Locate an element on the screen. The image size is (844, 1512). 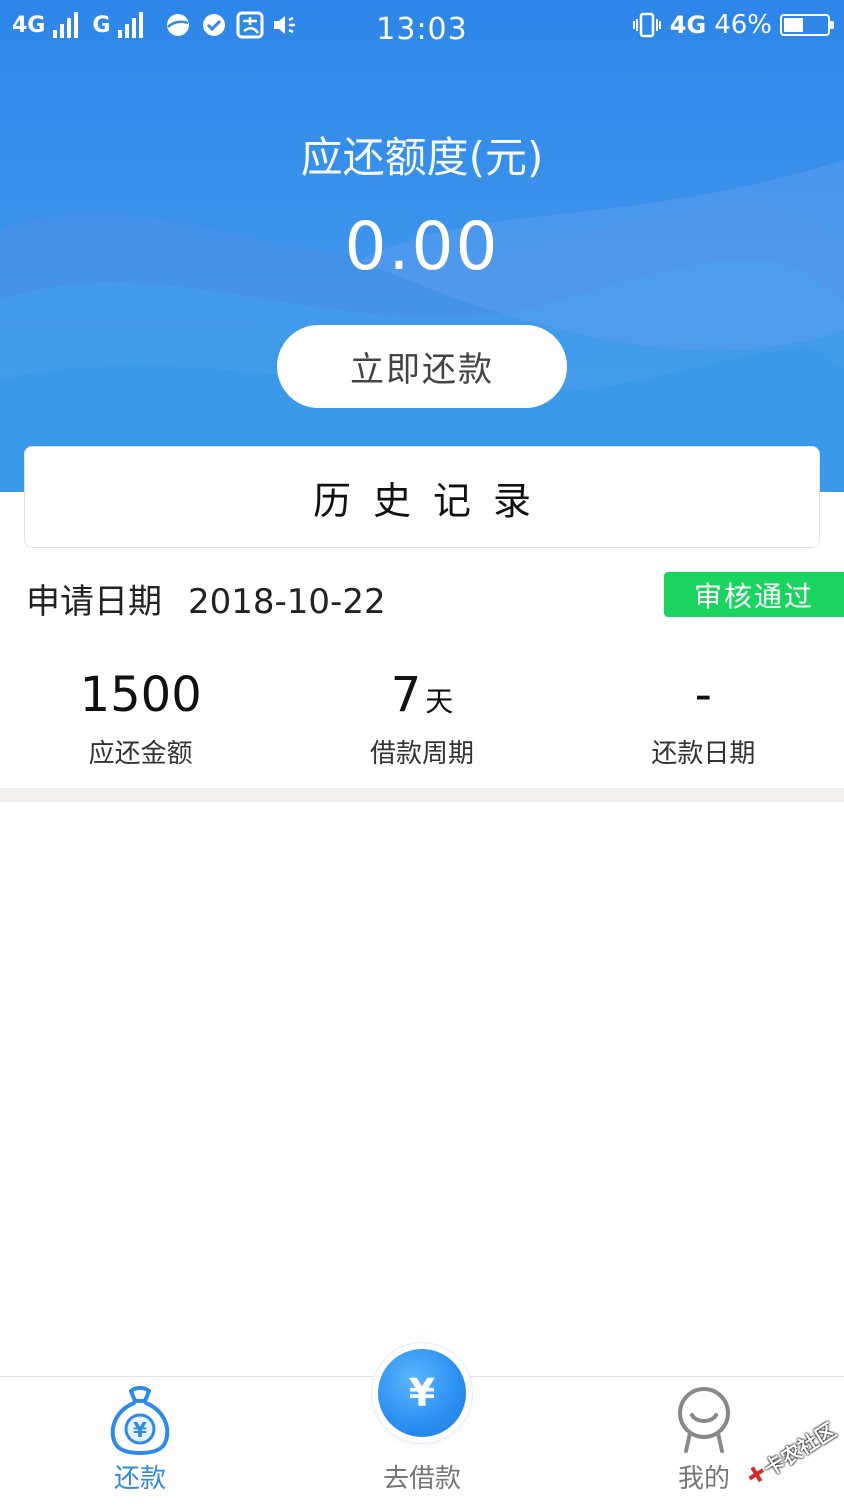
amount-due-value: 0.00 is located at coordinates (422, 246).